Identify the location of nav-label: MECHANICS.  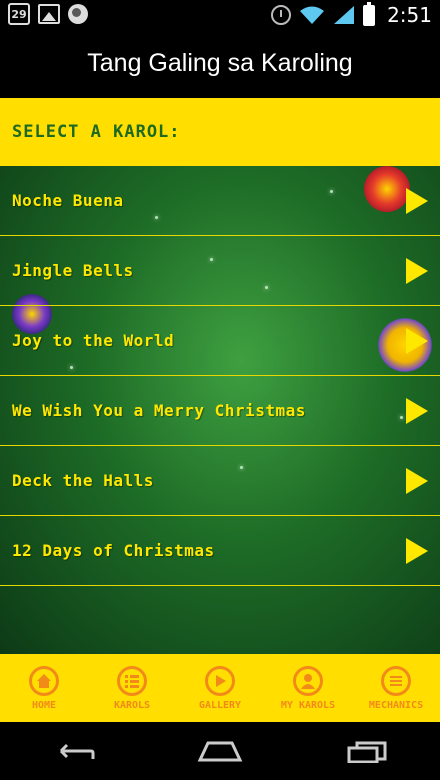
(396, 705).